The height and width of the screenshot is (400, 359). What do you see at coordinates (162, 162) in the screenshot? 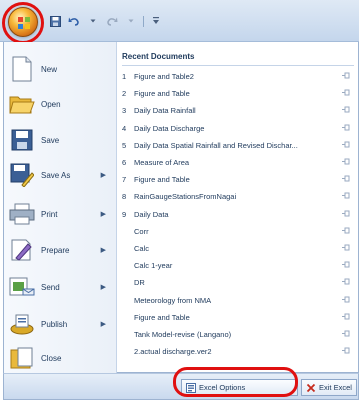
I see `recent-document-name: Measure of Area` at bounding box center [162, 162].